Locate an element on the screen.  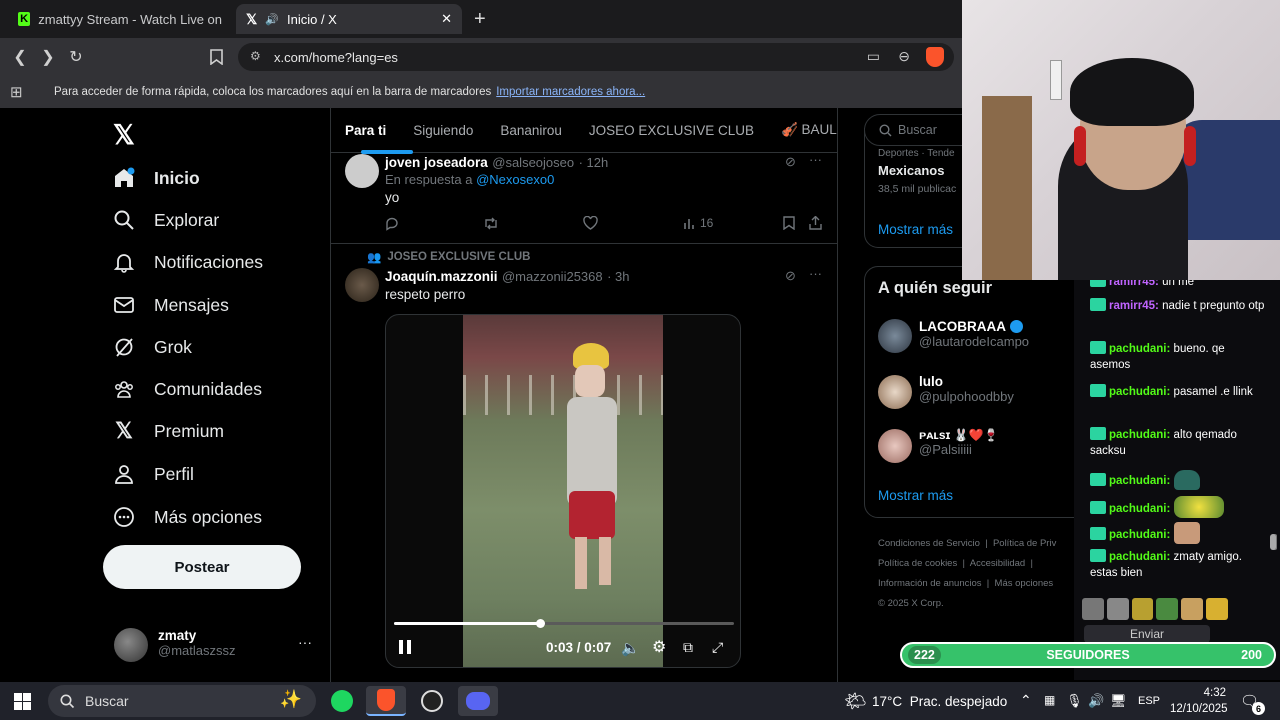
fullscreen-icon: ⤢ is located at coordinates (717, 647).